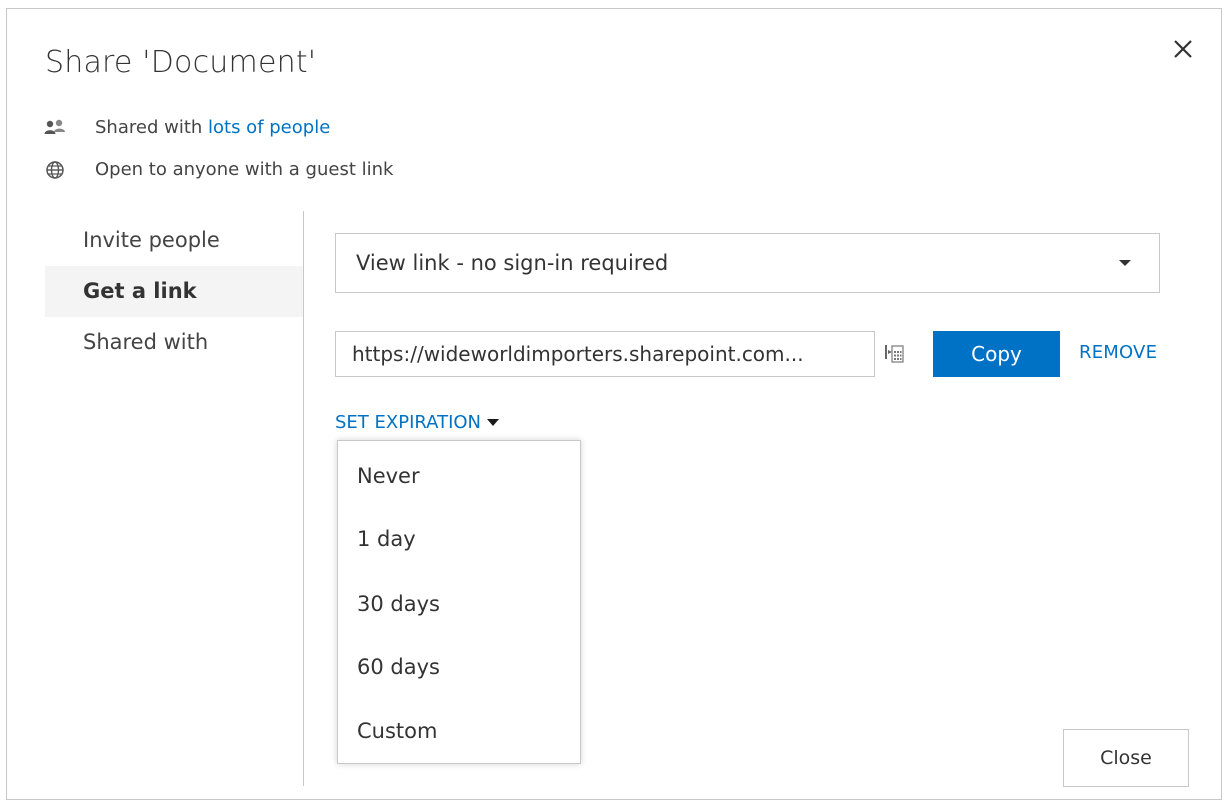  What do you see at coordinates (386, 539) in the screenshot?
I see `expiration-option-1-day: 1 day` at bounding box center [386, 539].